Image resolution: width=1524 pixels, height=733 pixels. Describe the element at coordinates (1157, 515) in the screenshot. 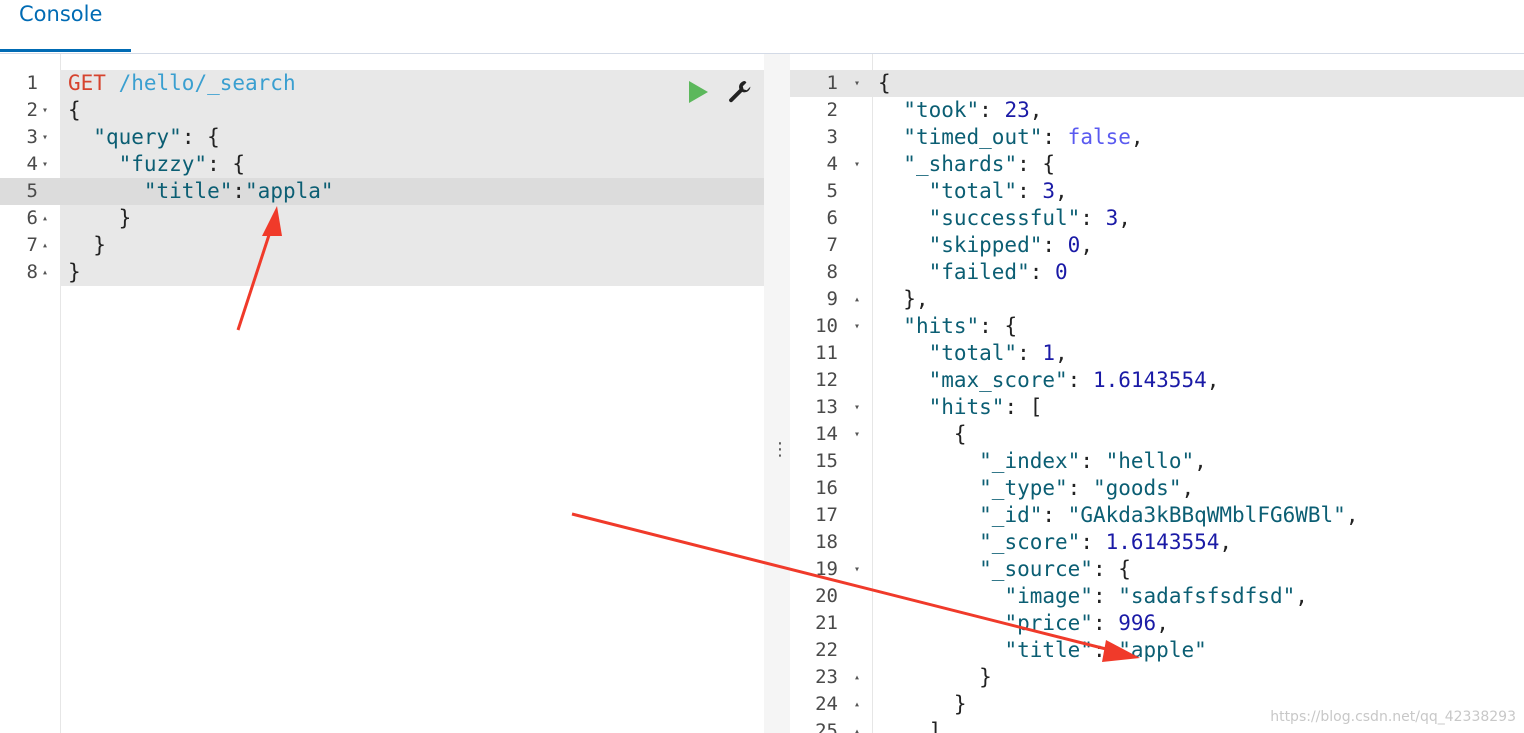

I see `response-line: 17 "_id": "GAkda3kBBqWMblFG6WBl",` at that location.